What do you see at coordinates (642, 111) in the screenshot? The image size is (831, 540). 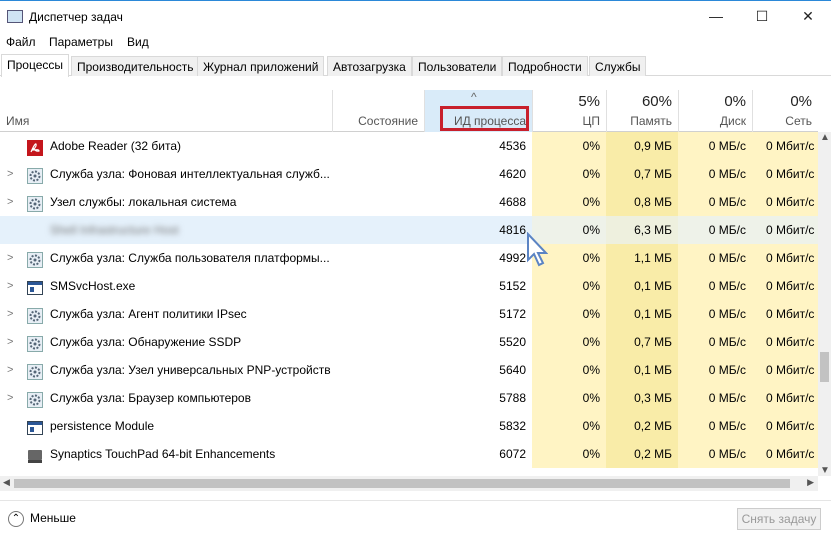 I see `column-memory: 60% Память` at bounding box center [642, 111].